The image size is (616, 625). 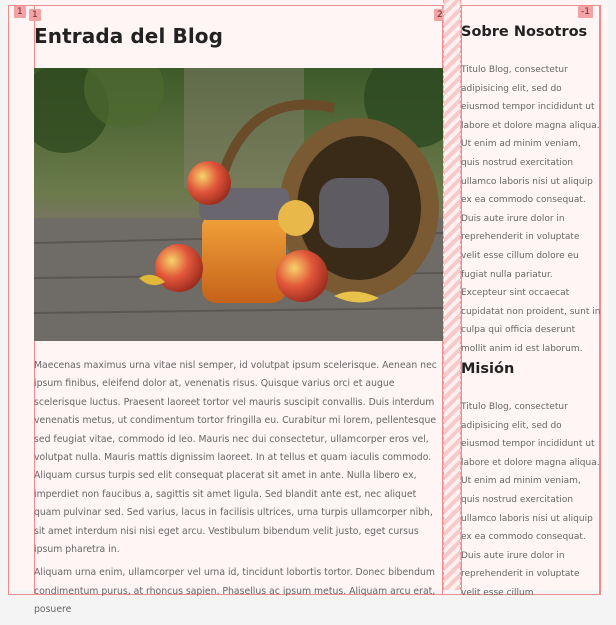 I want to click on badge-main-column: 1, so click(x=35, y=15).